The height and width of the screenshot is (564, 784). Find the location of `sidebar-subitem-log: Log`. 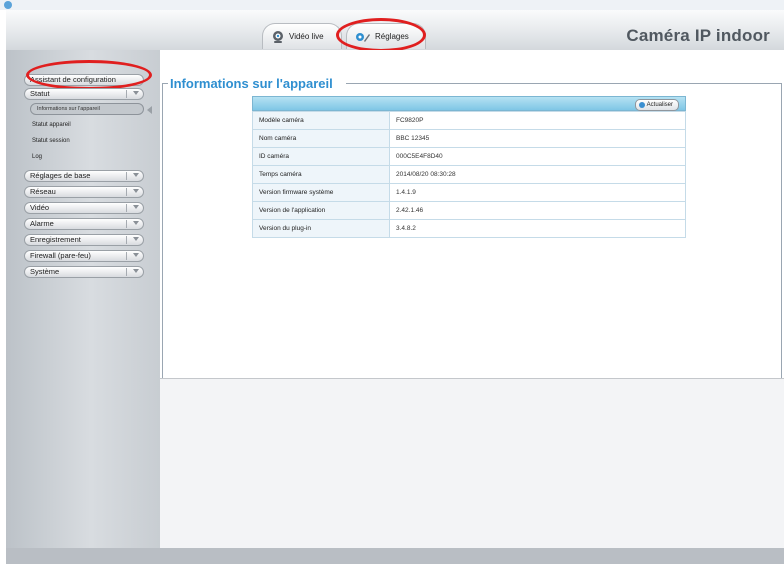

sidebar-subitem-log: Log is located at coordinates (37, 157).